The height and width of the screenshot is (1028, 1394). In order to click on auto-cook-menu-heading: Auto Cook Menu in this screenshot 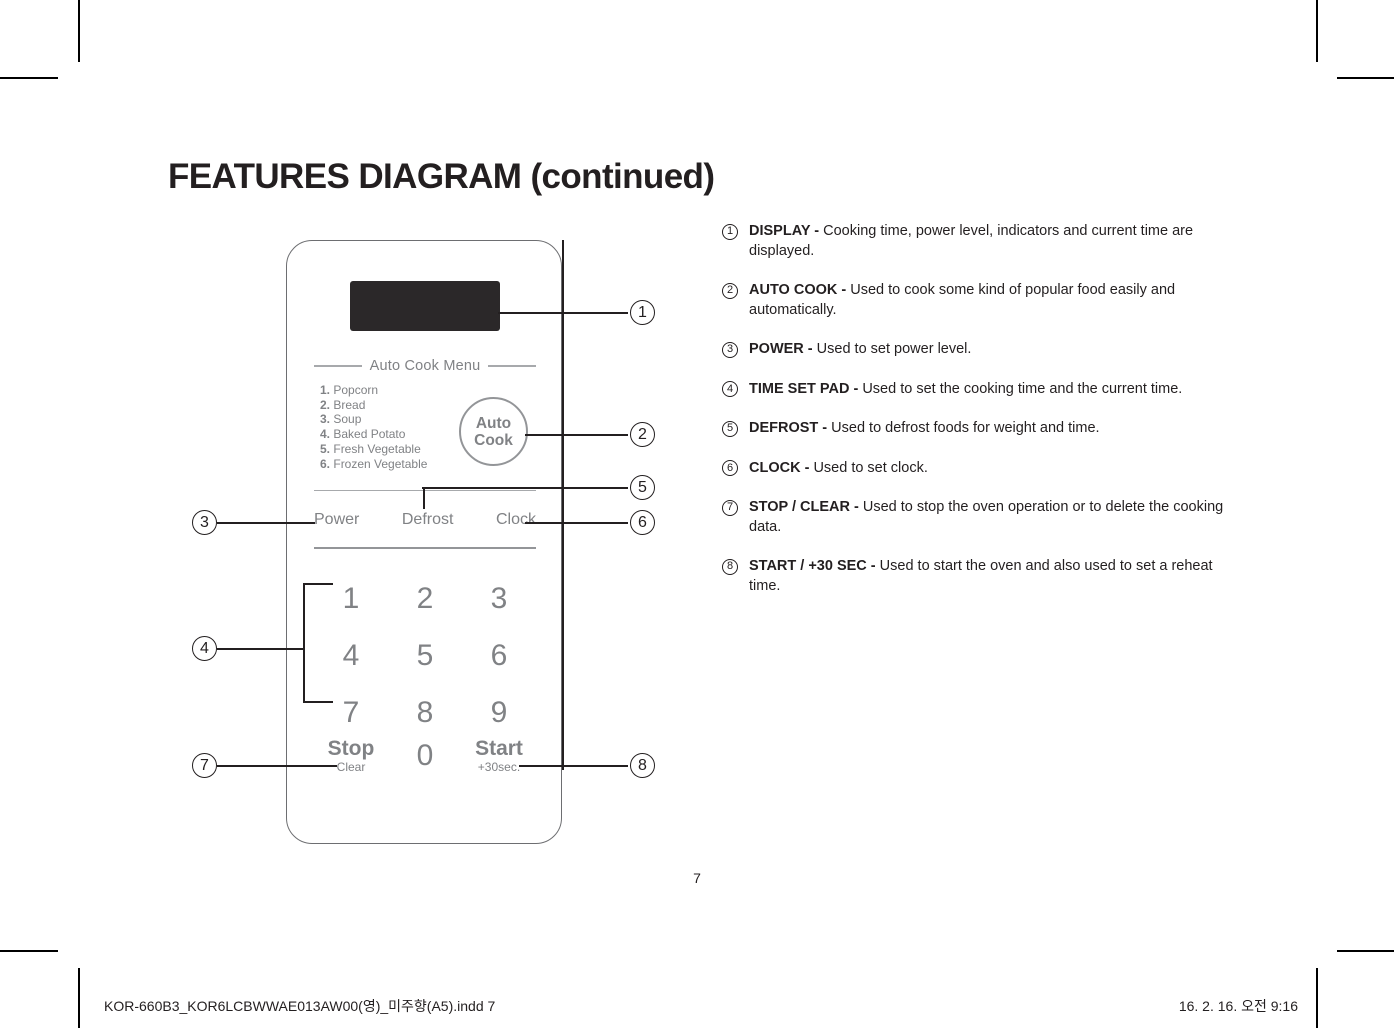, I will do `click(425, 366)`.